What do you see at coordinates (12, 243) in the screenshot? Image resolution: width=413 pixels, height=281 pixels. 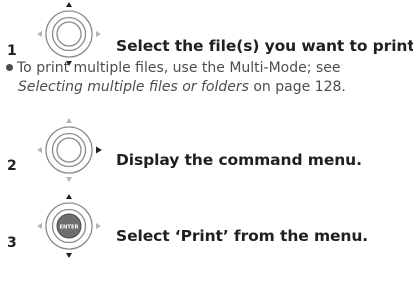 I see `step-number: 3` at bounding box center [12, 243].